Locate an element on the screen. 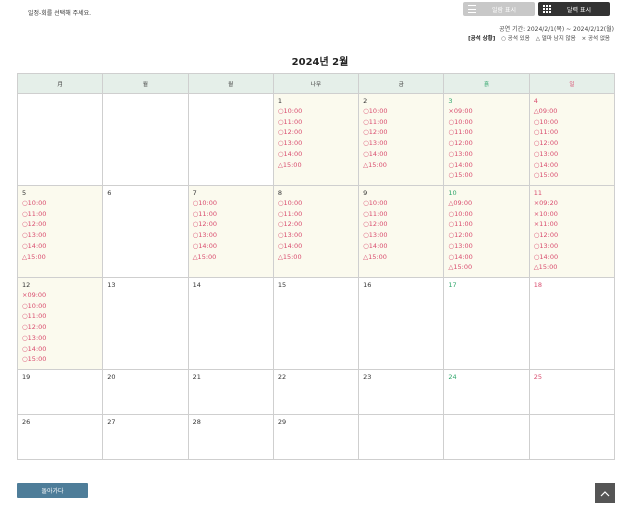  calendar-day-cell-performance: 7 ○10:00 ○11:00 ○12:00 ○13:00 ○14:00 △15:00 is located at coordinates (230, 231).